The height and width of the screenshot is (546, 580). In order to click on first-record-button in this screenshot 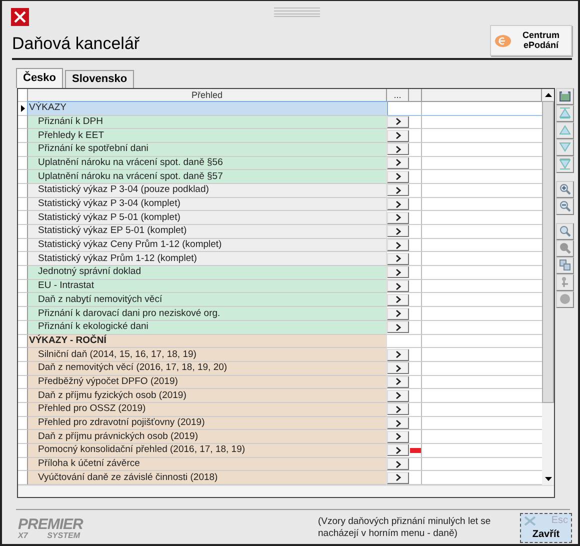, I will do `click(565, 113)`.